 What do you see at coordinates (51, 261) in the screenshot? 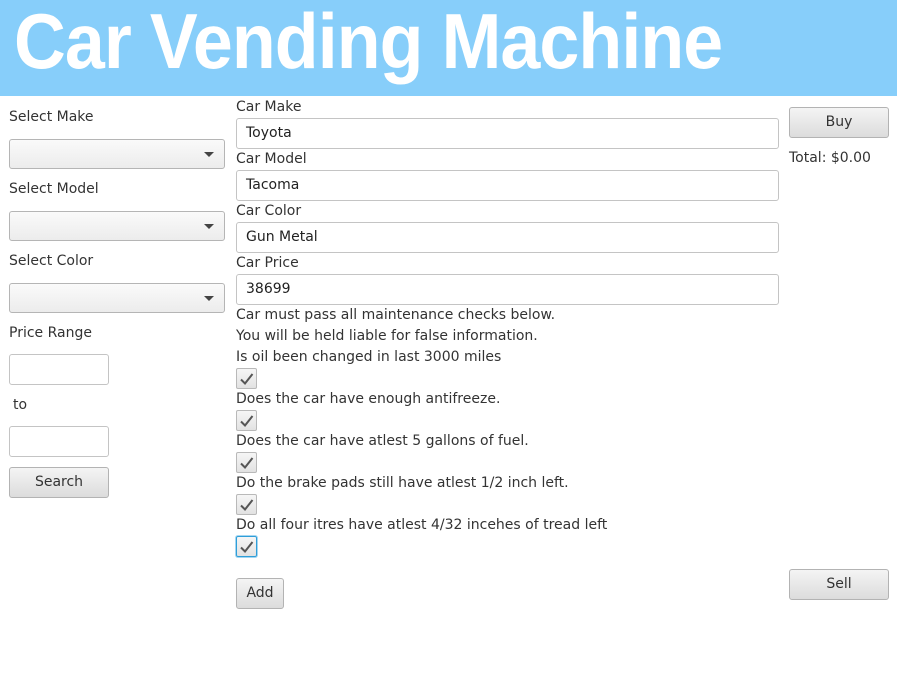
I see `color-select-label: Select Color` at bounding box center [51, 261].